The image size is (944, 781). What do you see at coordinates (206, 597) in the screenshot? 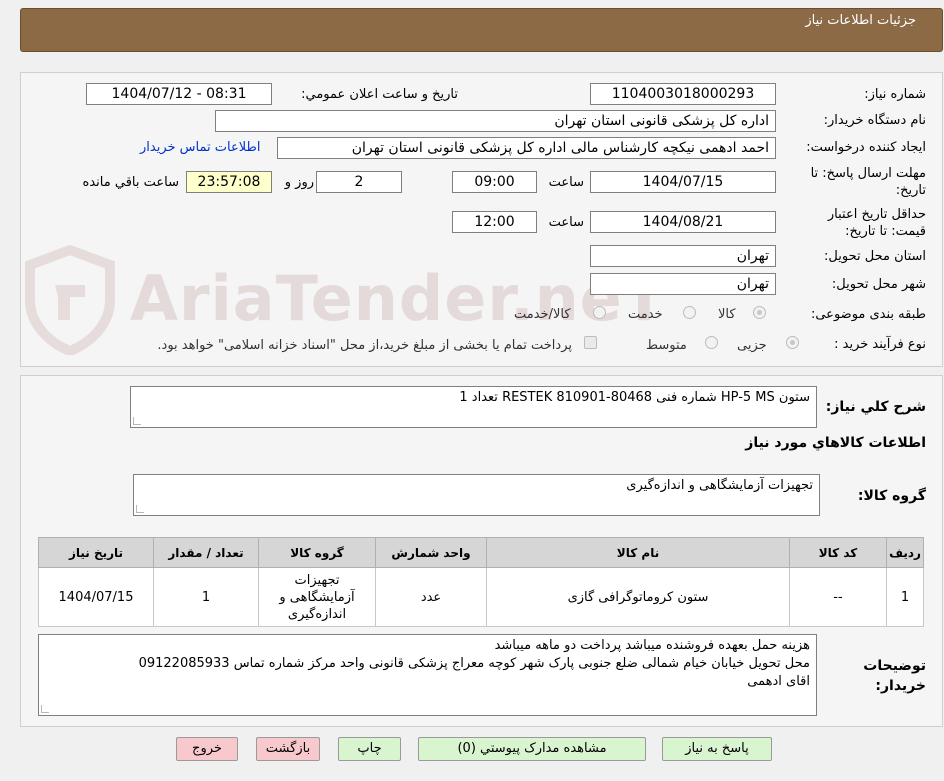
I see `cell-qty: 1` at bounding box center [206, 597].